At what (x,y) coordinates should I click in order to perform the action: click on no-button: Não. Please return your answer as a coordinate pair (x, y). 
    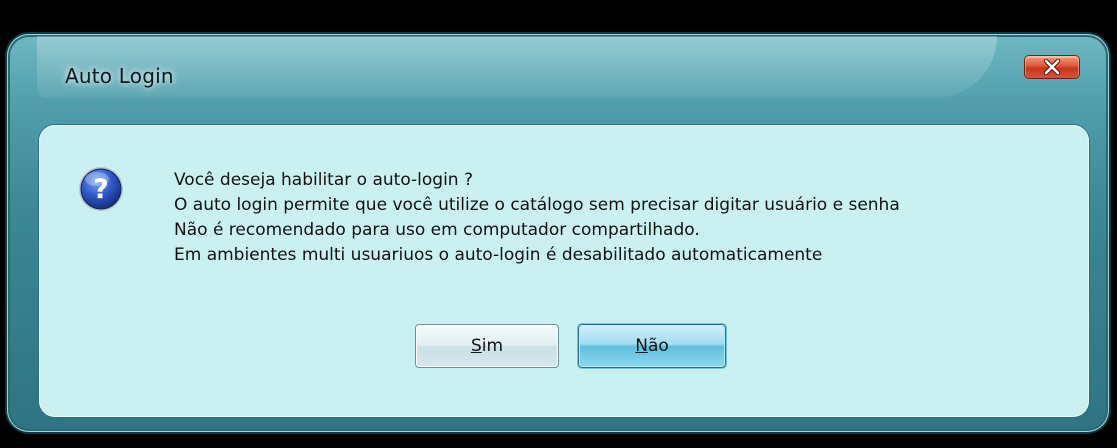
    Looking at the image, I should click on (652, 346).